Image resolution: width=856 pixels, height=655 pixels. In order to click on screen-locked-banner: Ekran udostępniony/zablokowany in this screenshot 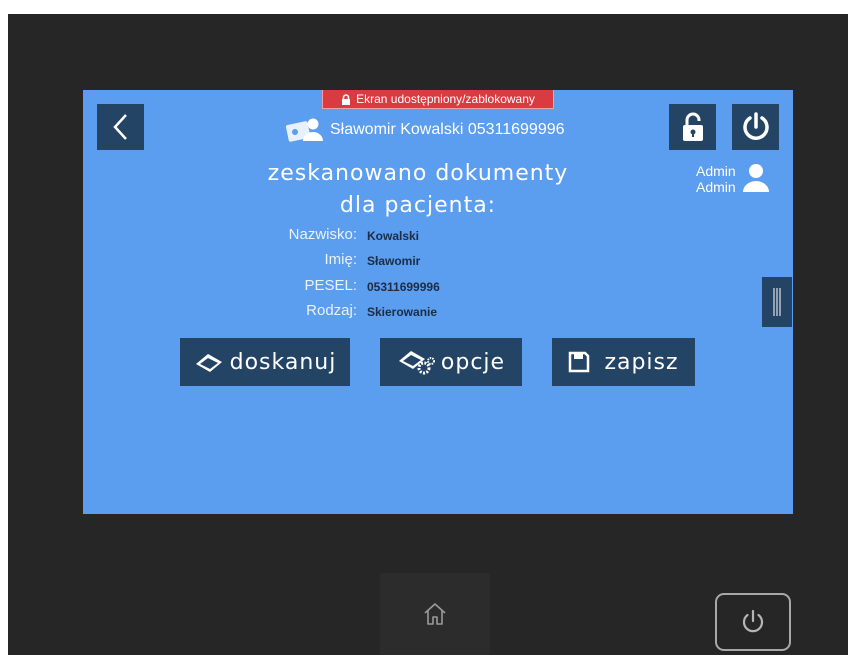, I will do `click(438, 99)`.